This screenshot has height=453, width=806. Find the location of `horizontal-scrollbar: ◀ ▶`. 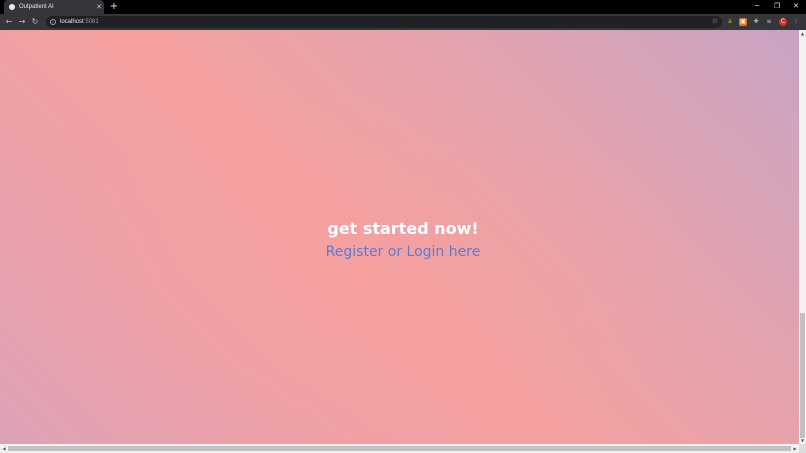

horizontal-scrollbar: ◀ ▶ is located at coordinates (399, 448).